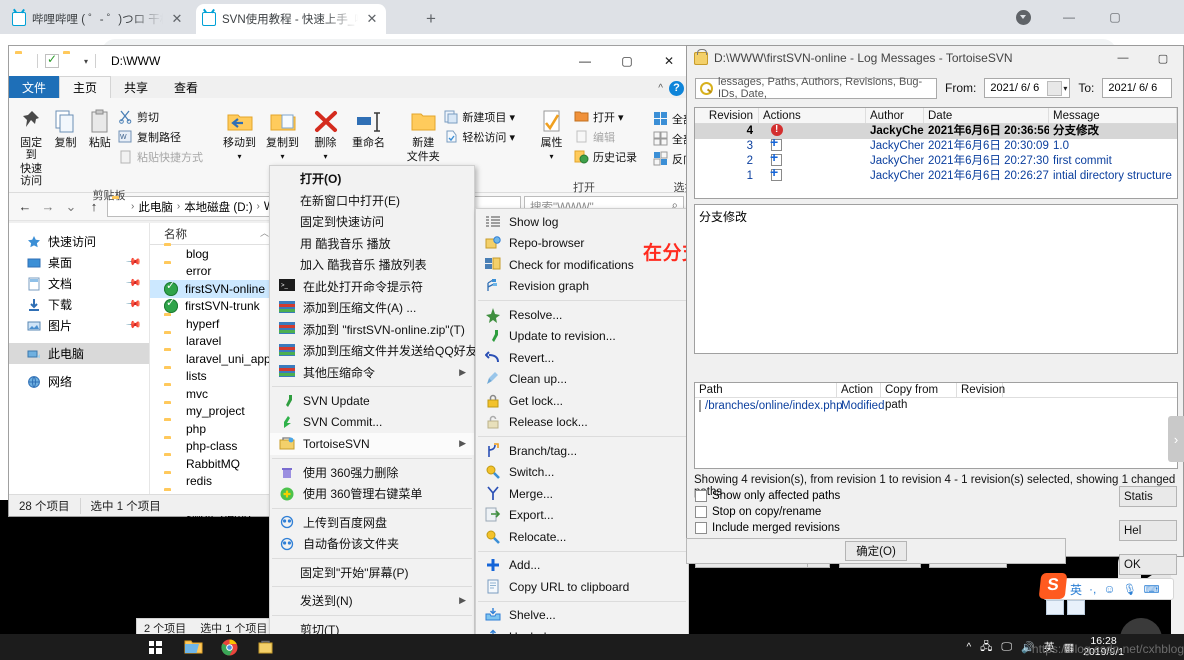 Image resolution: width=1184 pixels, height=660 pixels. I want to click on menu-item: >_ 在此处打开命令提示符, so click(372, 287).